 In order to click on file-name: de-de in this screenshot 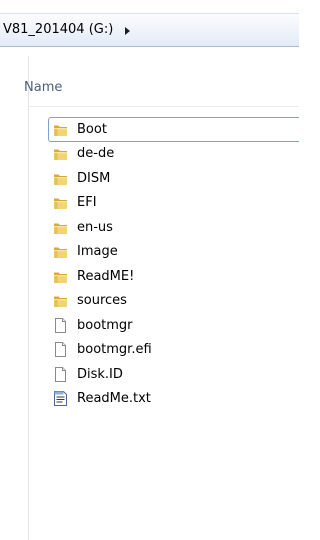, I will do `click(96, 154)`.